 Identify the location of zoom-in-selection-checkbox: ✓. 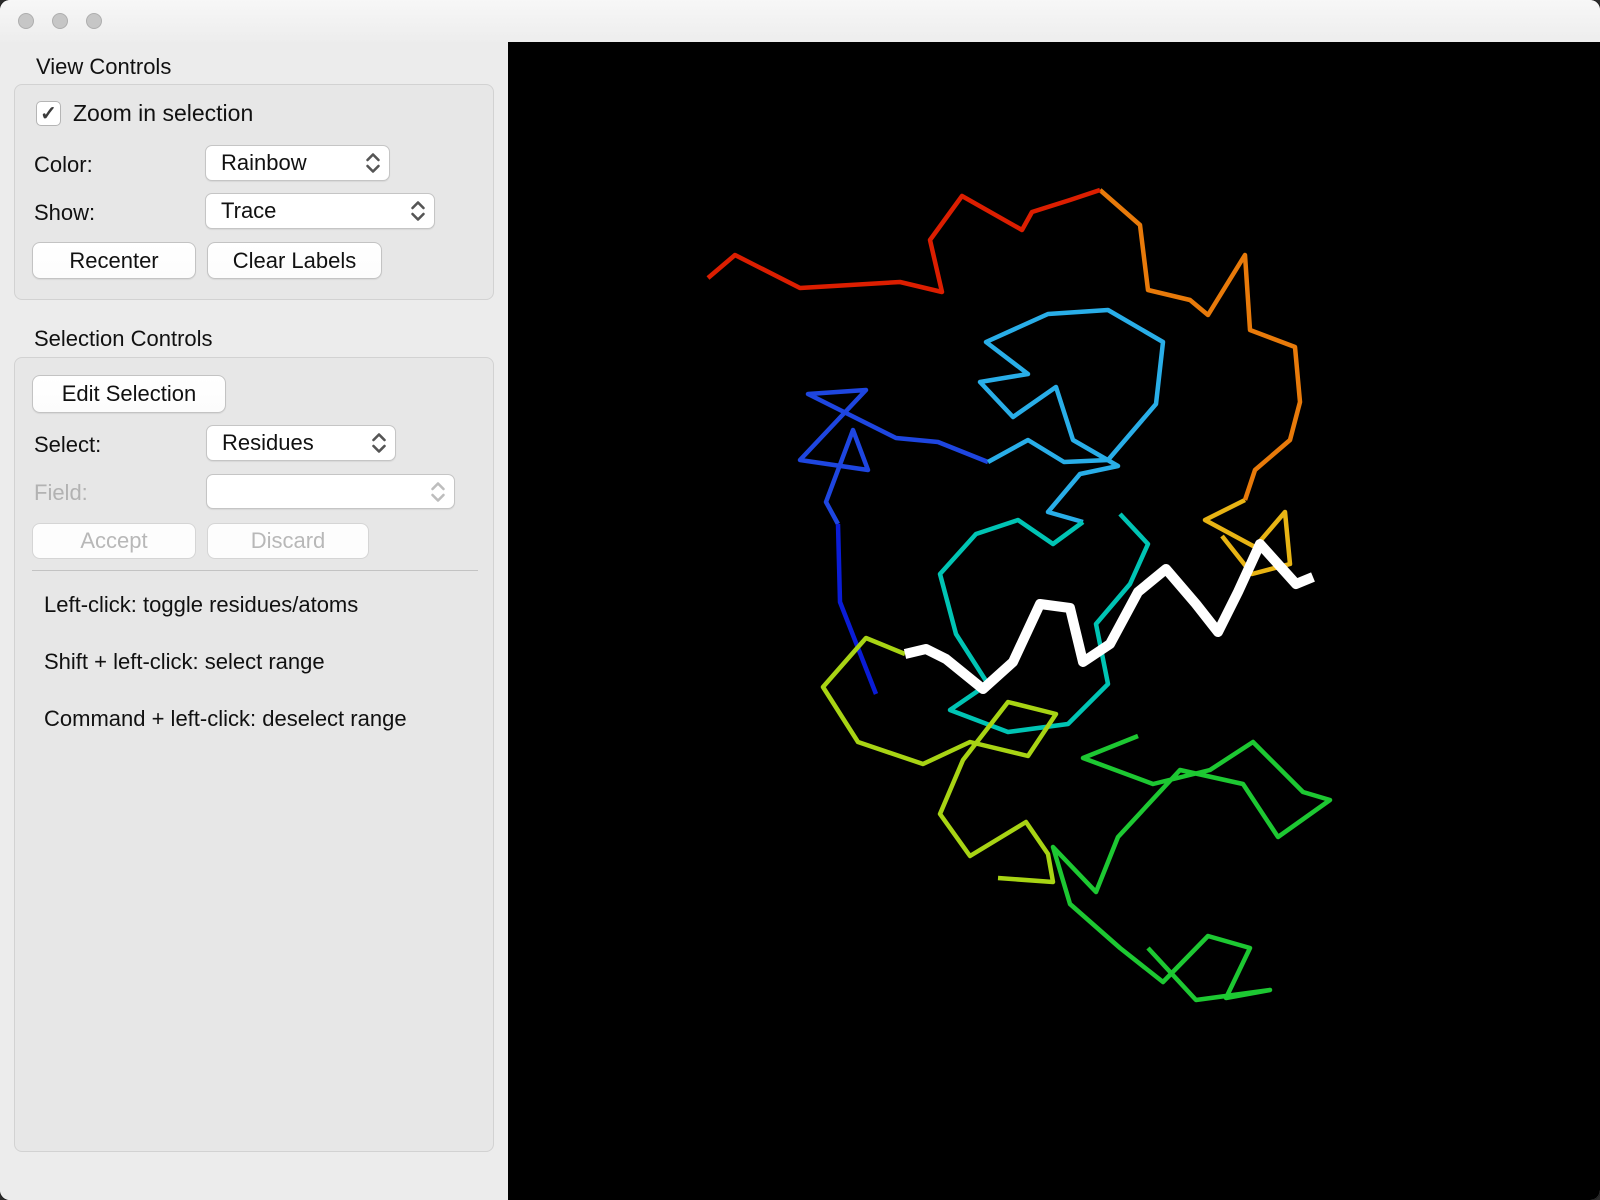
(48, 113).